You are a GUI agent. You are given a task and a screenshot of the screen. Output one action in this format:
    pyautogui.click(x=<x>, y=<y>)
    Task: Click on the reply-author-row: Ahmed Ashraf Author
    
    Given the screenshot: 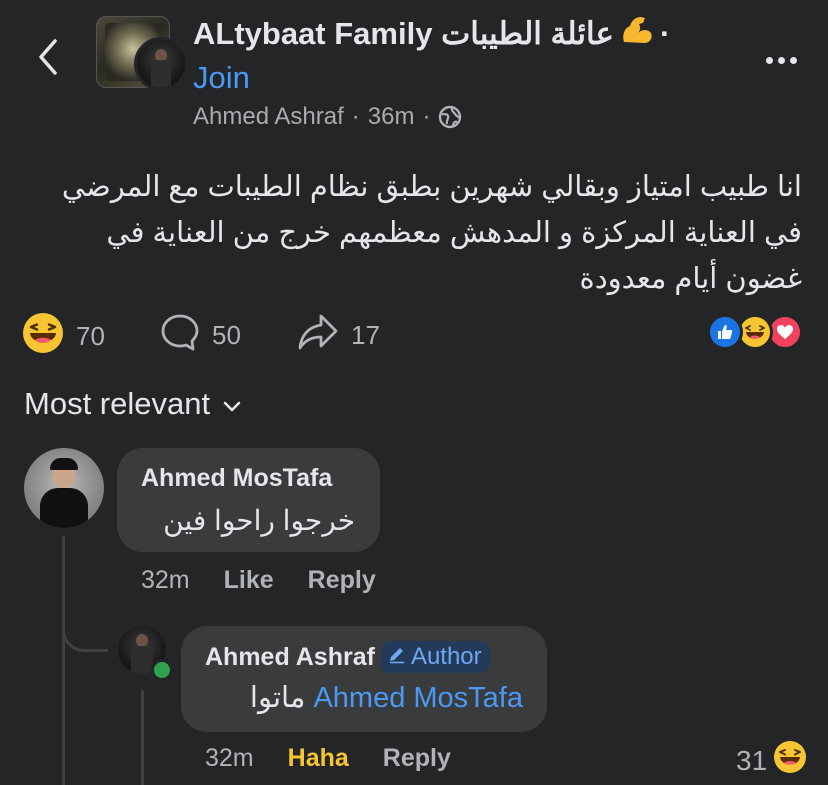 What is the action you would take?
    pyautogui.click(x=347, y=657)
    